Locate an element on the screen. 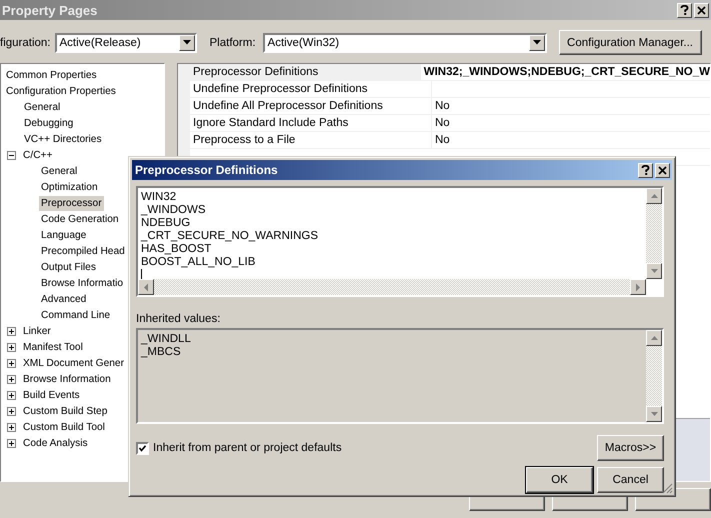 This screenshot has height=518, width=711. property-name: Ignore Standard Include Paths is located at coordinates (311, 123).